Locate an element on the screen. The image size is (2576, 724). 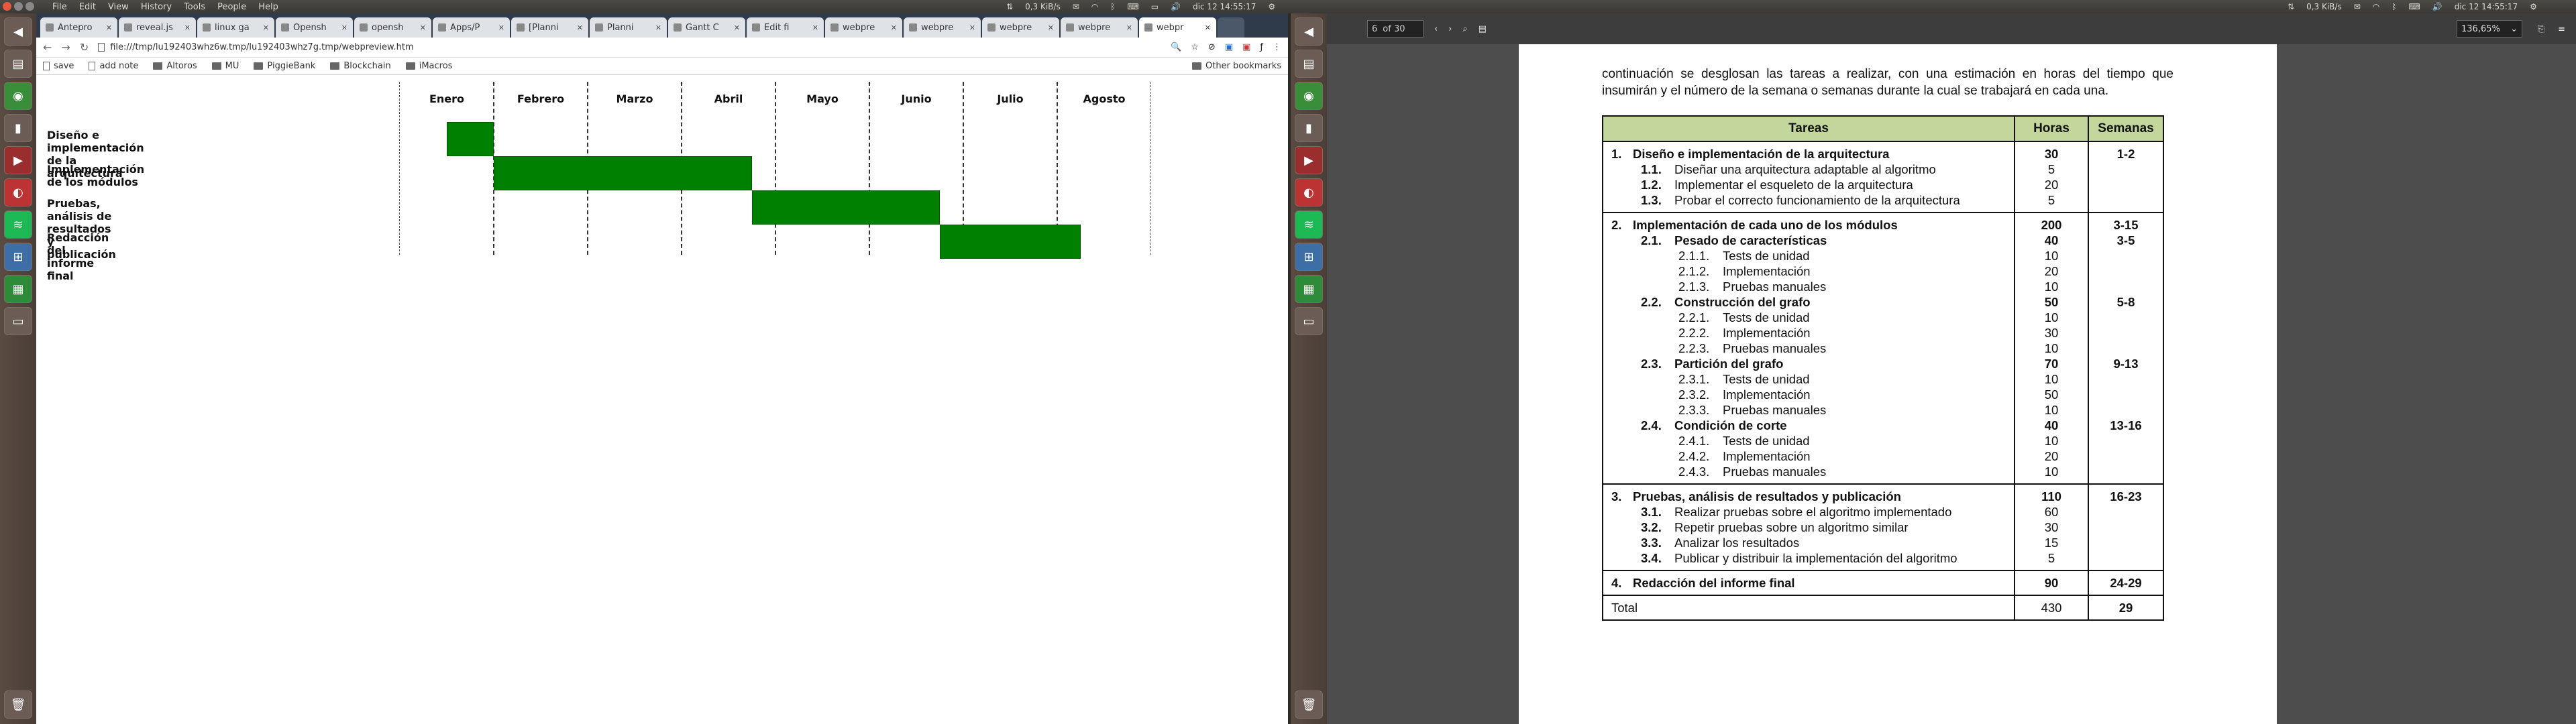
menu-icon: ⋮ is located at coordinates (1277, 47).